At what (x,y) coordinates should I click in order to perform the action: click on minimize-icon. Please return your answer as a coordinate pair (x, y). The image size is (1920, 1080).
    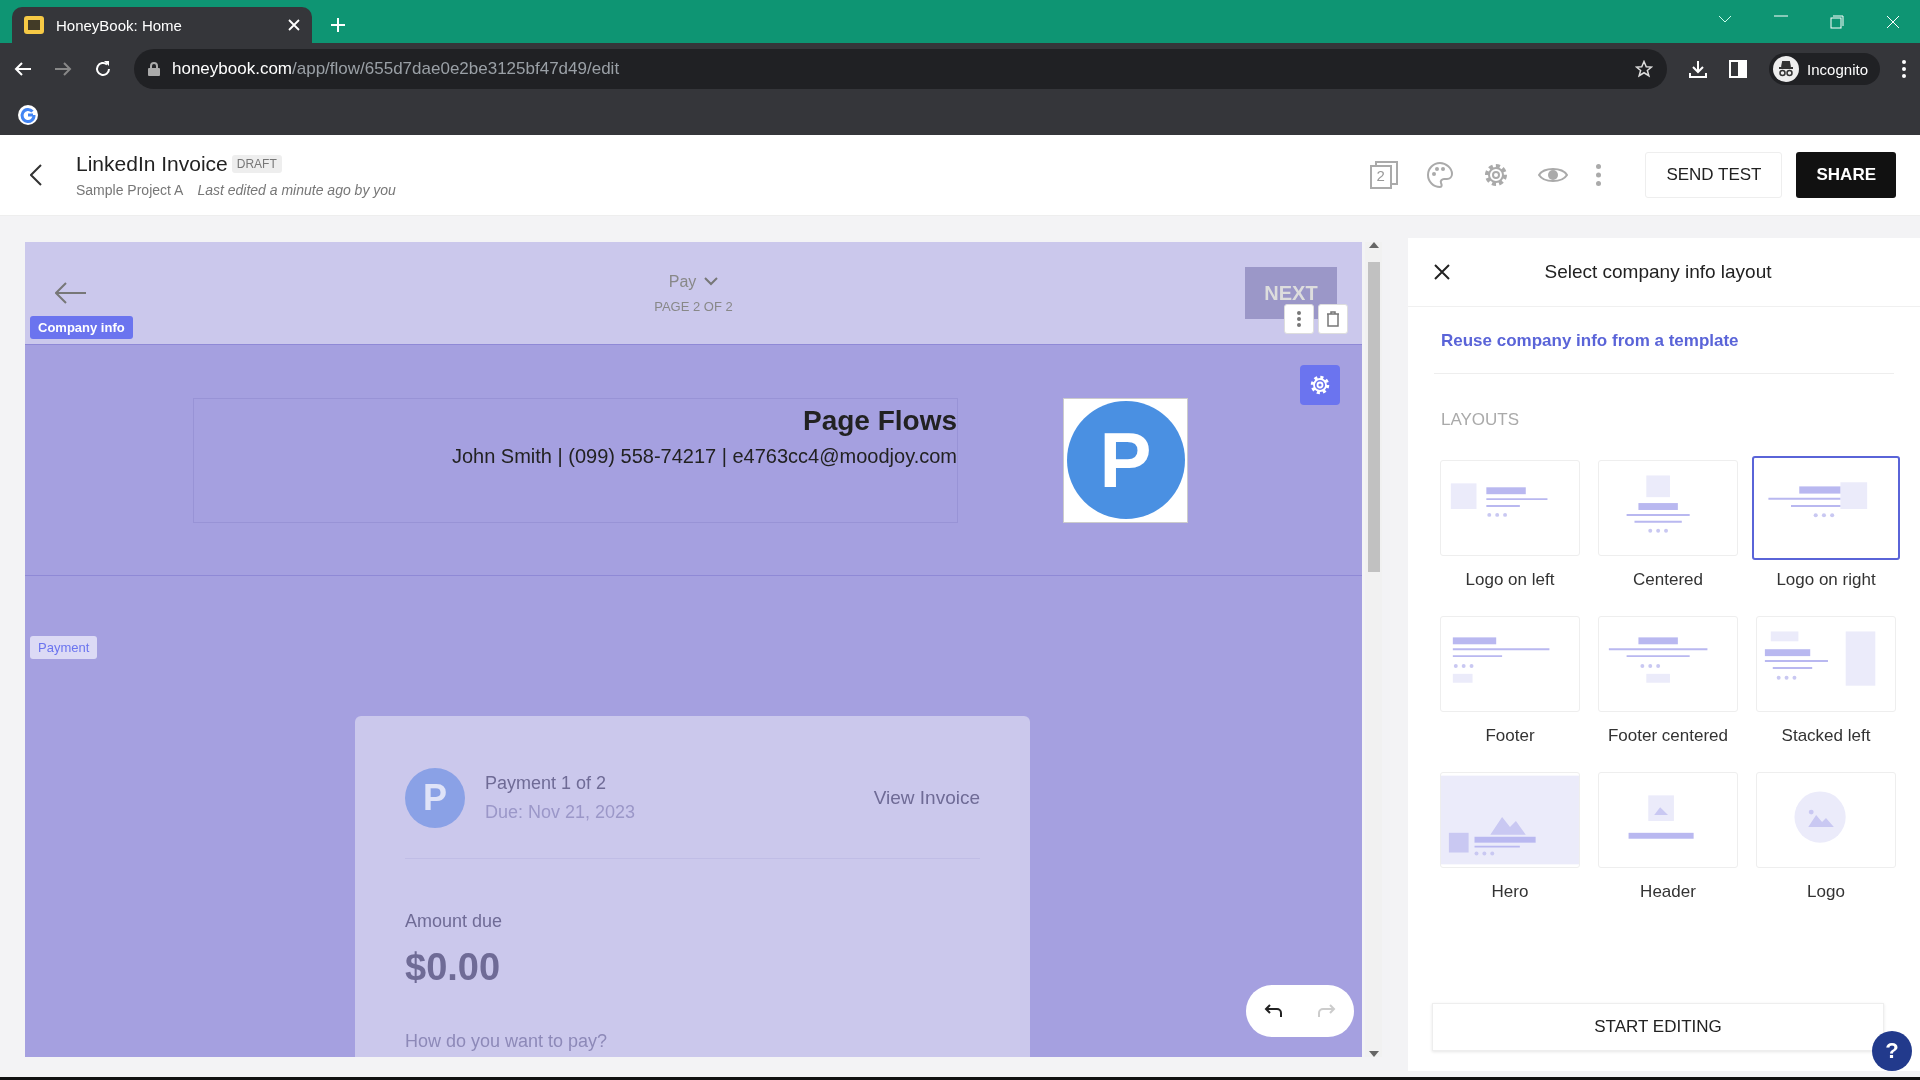
    Looking at the image, I should click on (1781, 15).